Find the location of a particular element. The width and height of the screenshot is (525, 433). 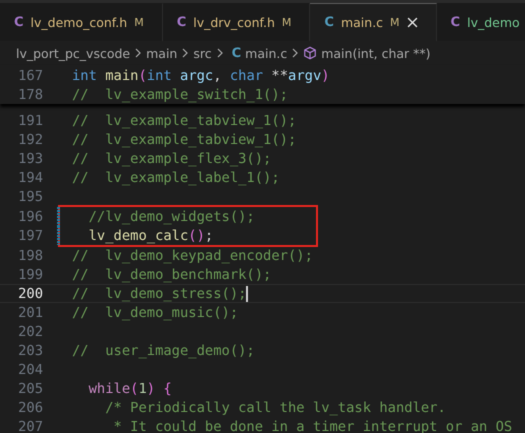

editor-tab: C lv_drv_conf.h M is located at coordinates (236, 22).